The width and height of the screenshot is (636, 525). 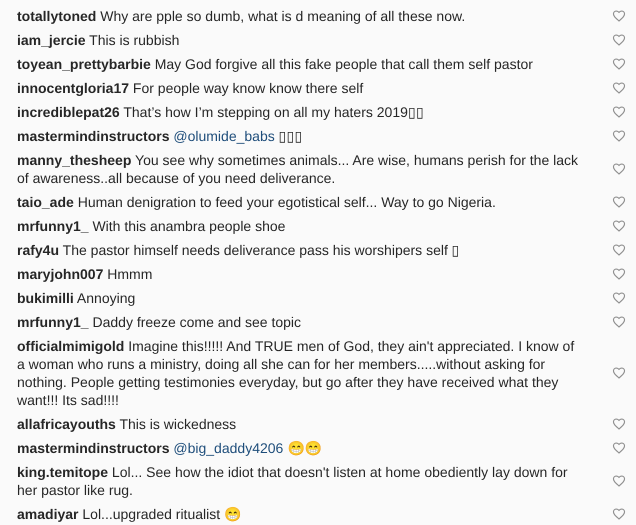 What do you see at coordinates (159, 322) in the screenshot?
I see `comment-text: mrfunny1_ Daddy freeze come and see topic` at bounding box center [159, 322].